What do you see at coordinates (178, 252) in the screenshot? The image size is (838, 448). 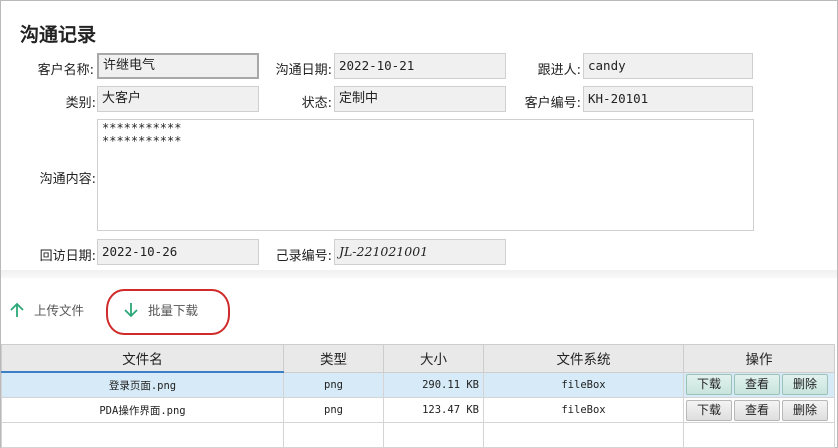 I see `revisit-date-field: 2022-10-26` at bounding box center [178, 252].